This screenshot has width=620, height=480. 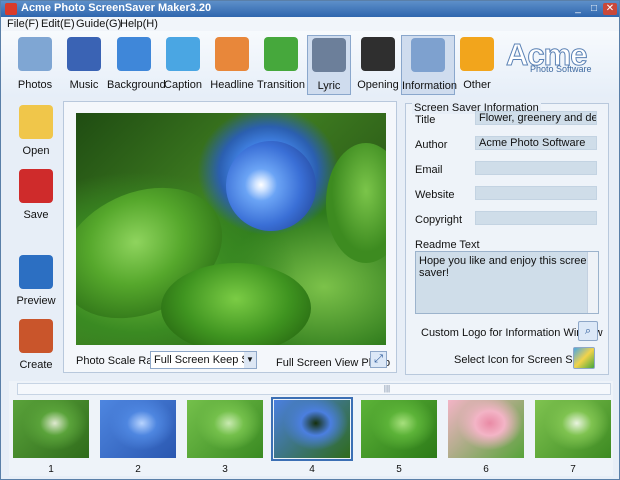 I want to click on thumbnail-scrollbar: |||, so click(x=314, y=389).